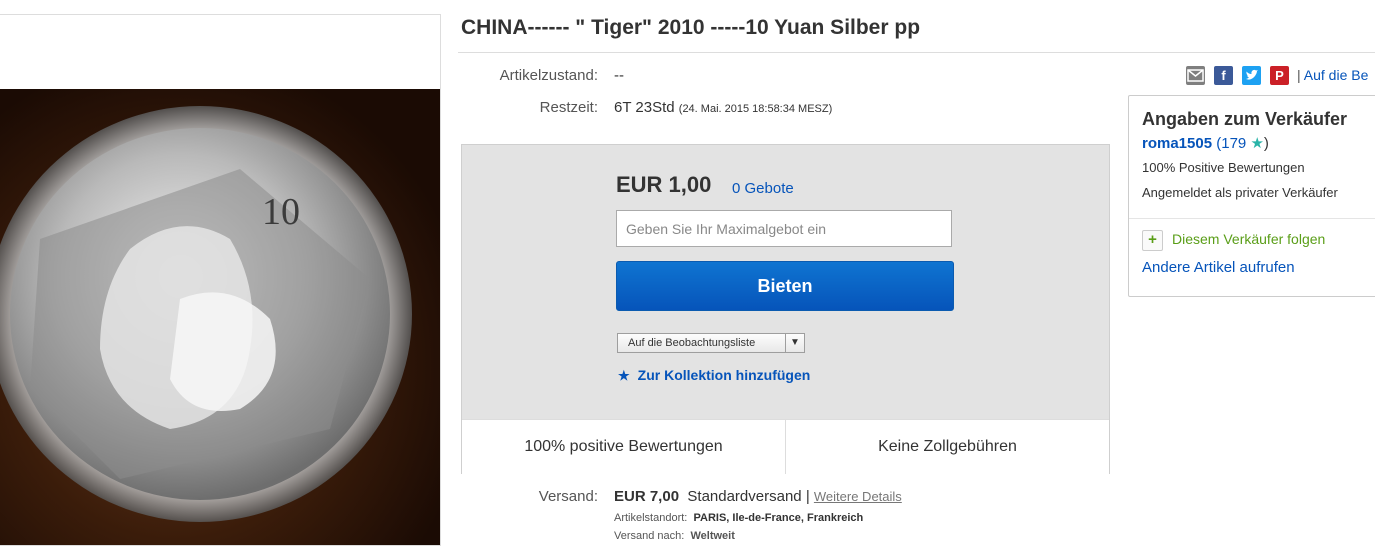 Image resolution: width=1375 pixels, height=546 pixels. Describe the element at coordinates (1240, 192) in the screenshot. I see `seller-type: Angemeldet als privater Verkäufer` at that location.